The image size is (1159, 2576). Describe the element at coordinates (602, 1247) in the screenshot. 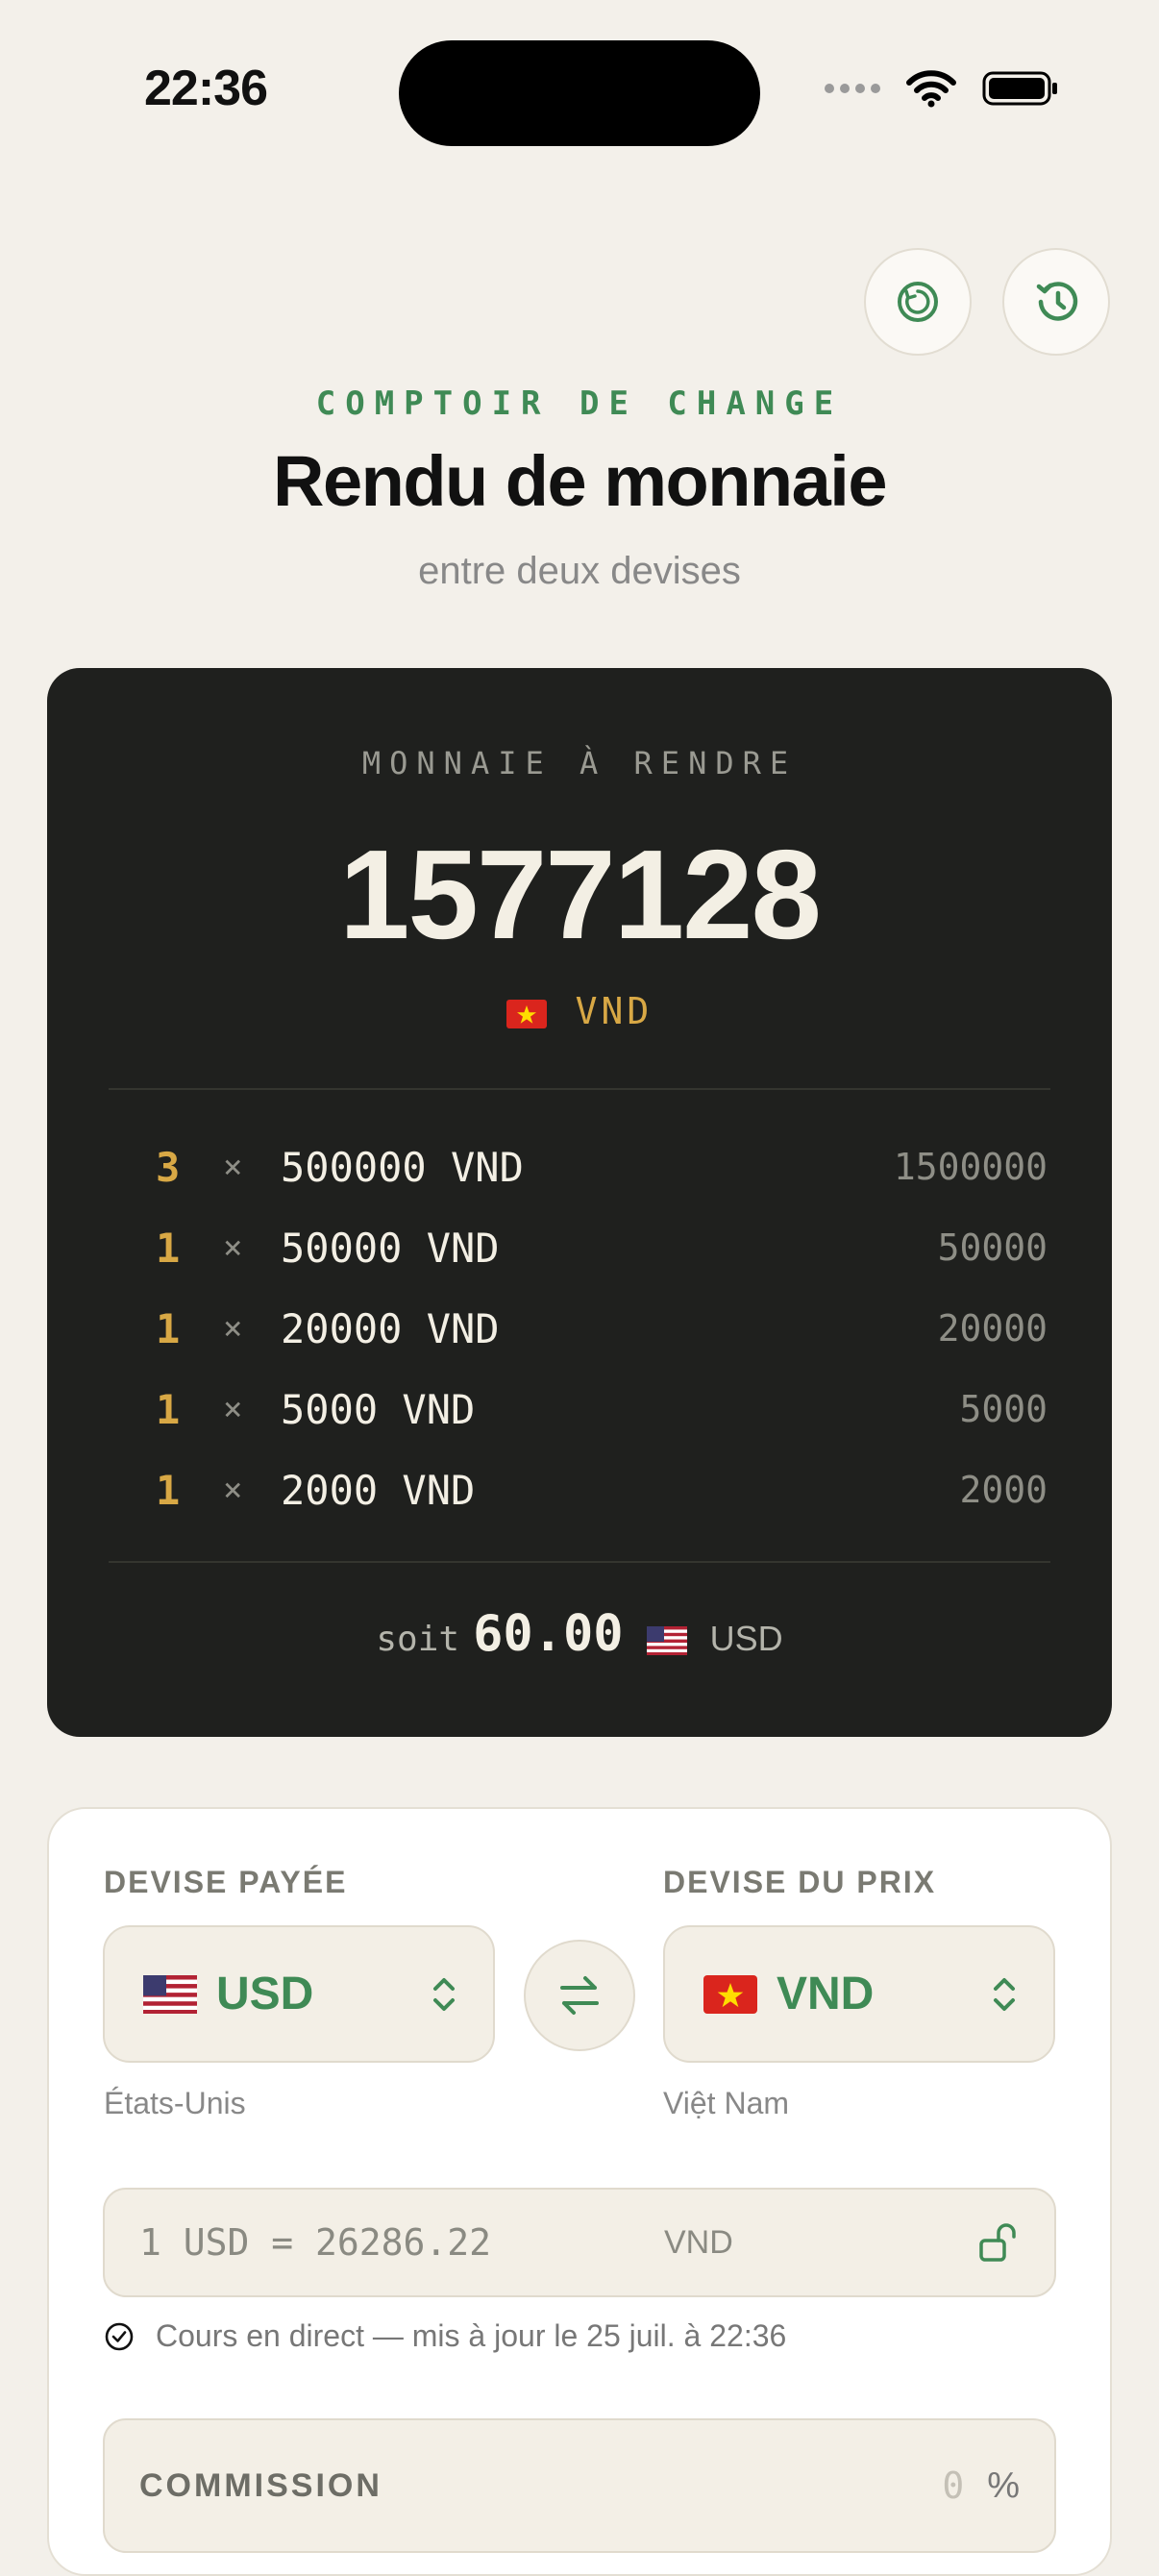

I see `denomination-row: 1 × 50000 VND 50000` at that location.